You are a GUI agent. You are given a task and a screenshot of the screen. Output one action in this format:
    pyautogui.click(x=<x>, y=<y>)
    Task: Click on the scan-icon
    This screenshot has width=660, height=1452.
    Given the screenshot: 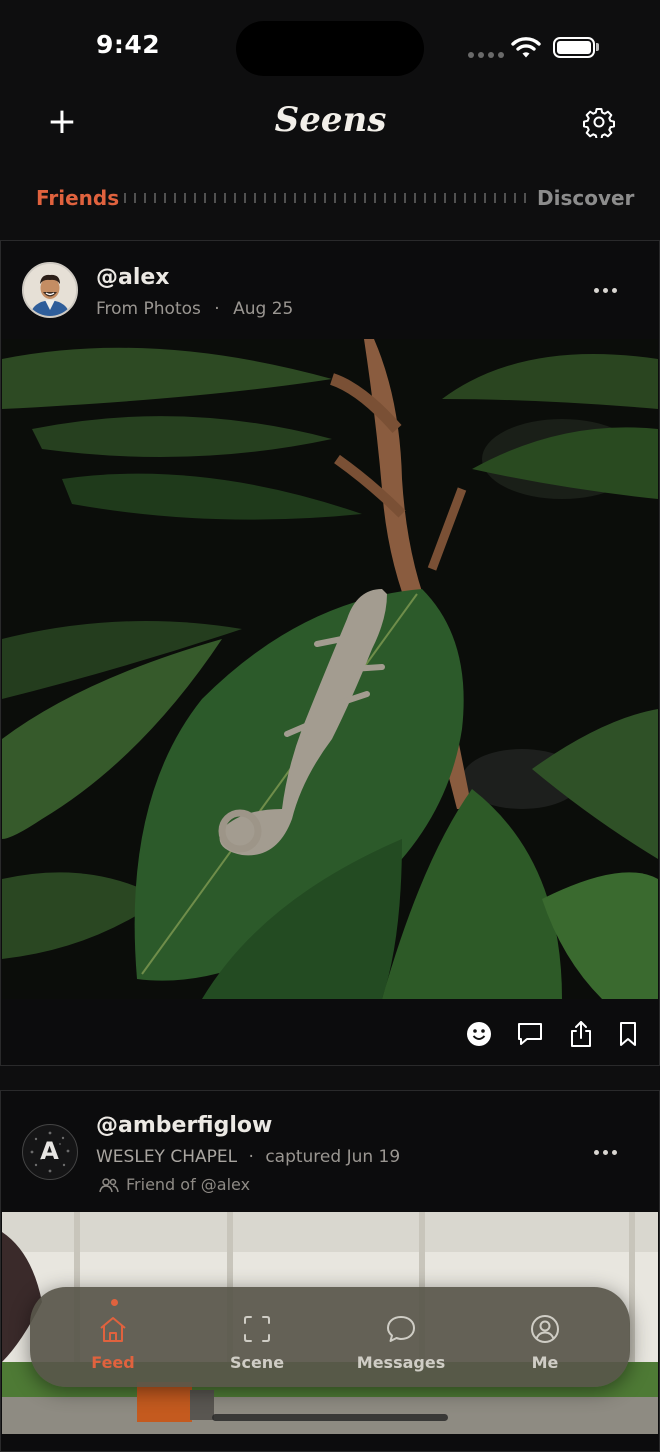 What is the action you would take?
    pyautogui.click(x=257, y=1329)
    